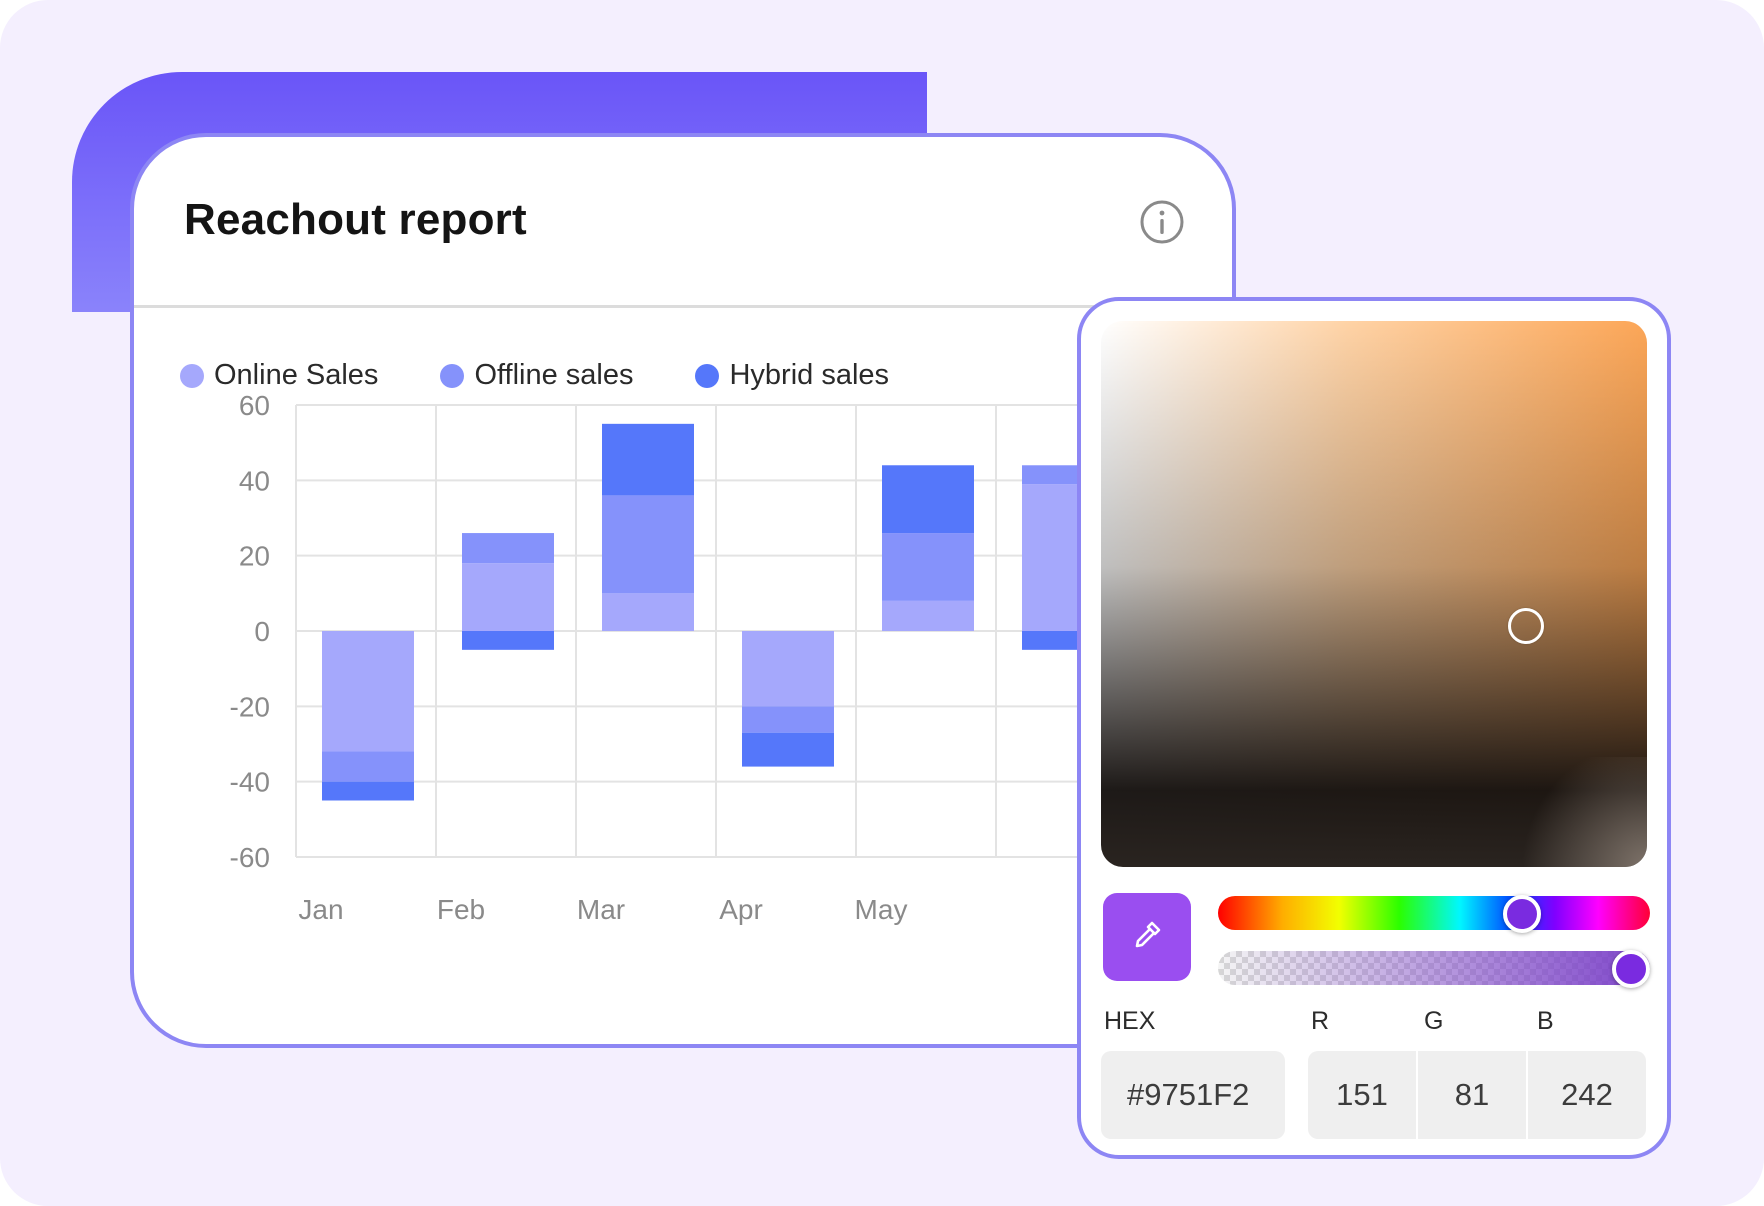  What do you see at coordinates (1362, 1095) in the screenshot?
I see `r-input: 151` at bounding box center [1362, 1095].